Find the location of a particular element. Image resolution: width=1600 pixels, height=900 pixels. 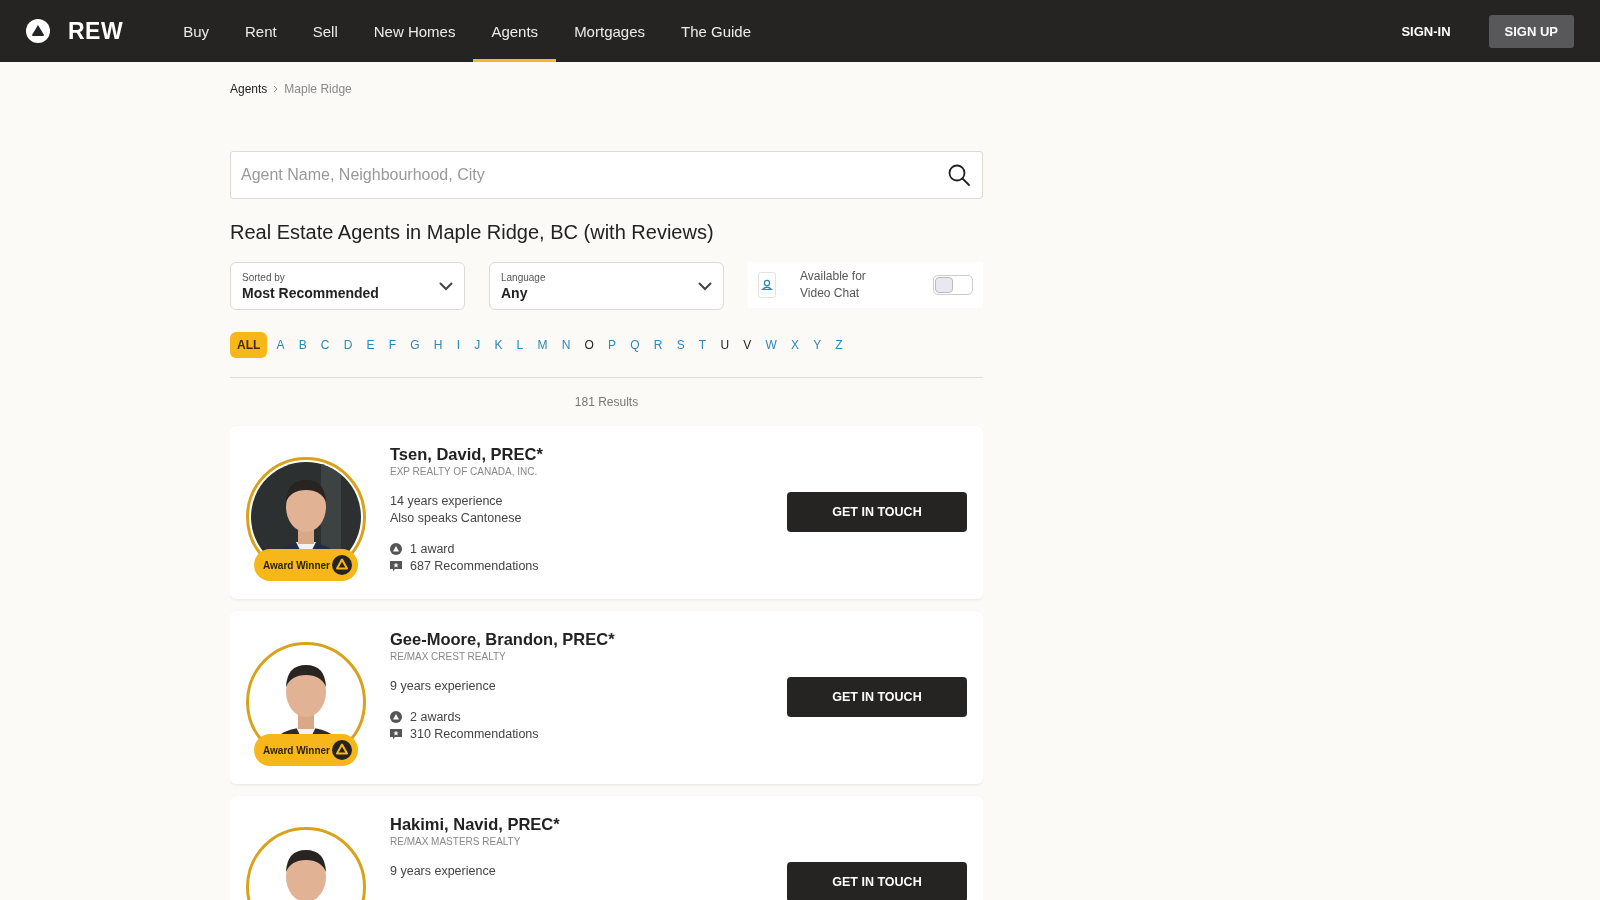

nav-tab: Sell is located at coordinates (325, 31).